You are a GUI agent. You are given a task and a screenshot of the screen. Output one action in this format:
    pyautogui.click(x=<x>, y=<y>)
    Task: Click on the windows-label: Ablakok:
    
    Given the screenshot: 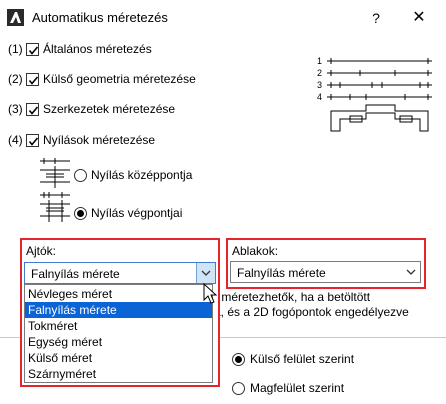 What is the action you would take?
    pyautogui.click(x=255, y=251)
    